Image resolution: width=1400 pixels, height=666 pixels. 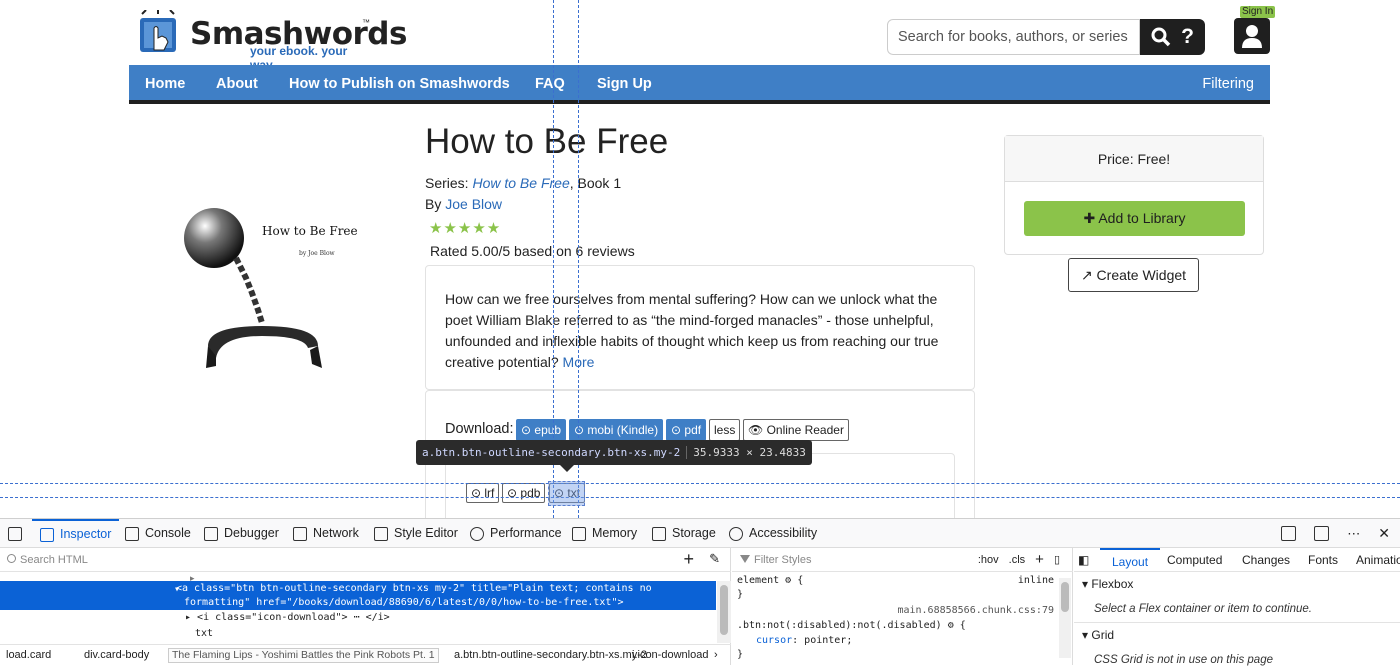 What do you see at coordinates (725, 430) in the screenshot?
I see `less-button: less` at bounding box center [725, 430].